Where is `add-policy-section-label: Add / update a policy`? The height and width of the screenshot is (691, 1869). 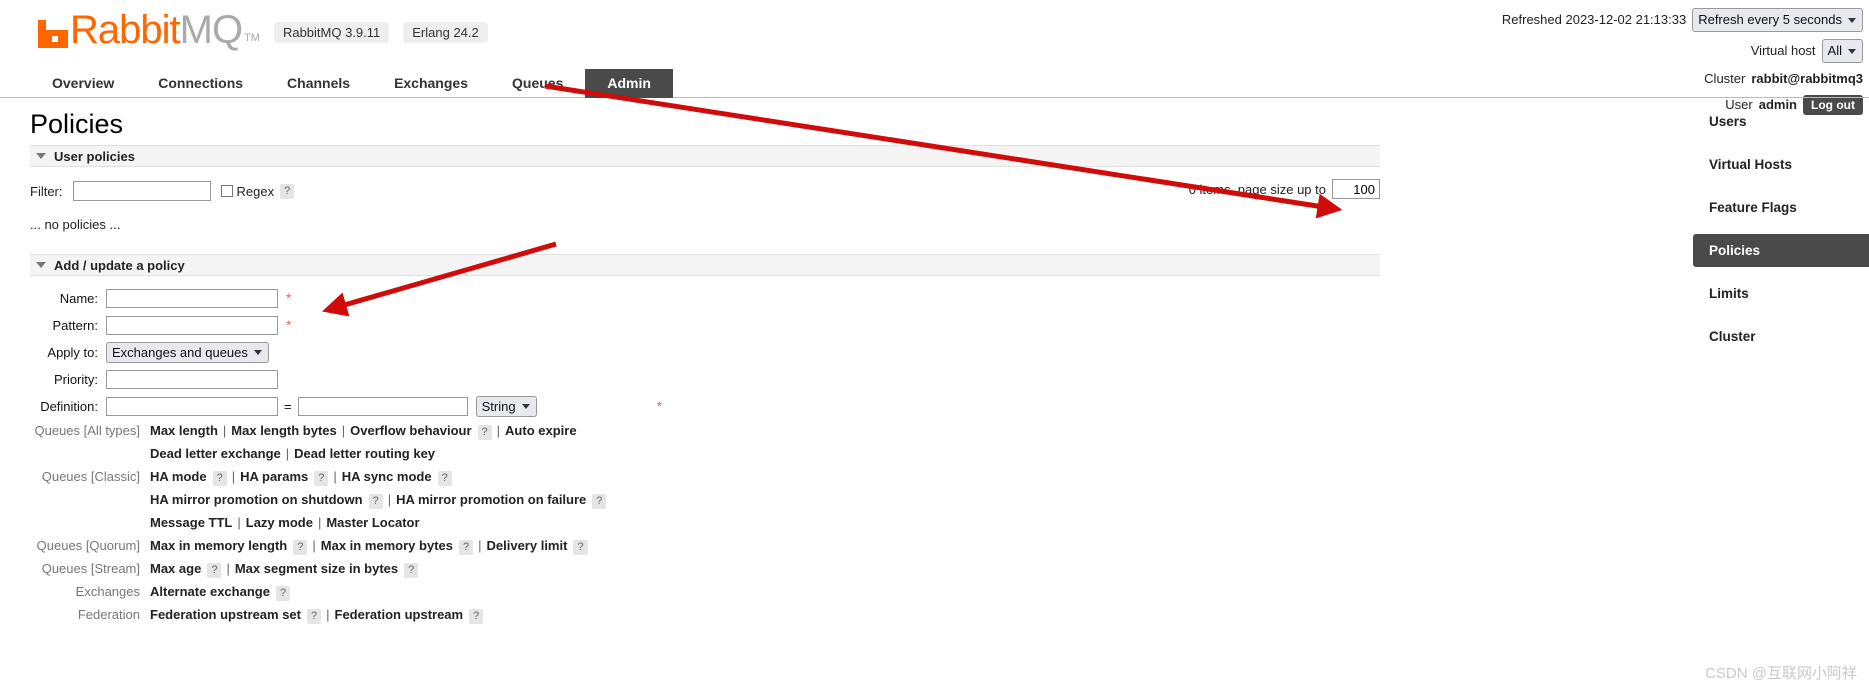
add-policy-section-label: Add / update a policy is located at coordinates (119, 265).